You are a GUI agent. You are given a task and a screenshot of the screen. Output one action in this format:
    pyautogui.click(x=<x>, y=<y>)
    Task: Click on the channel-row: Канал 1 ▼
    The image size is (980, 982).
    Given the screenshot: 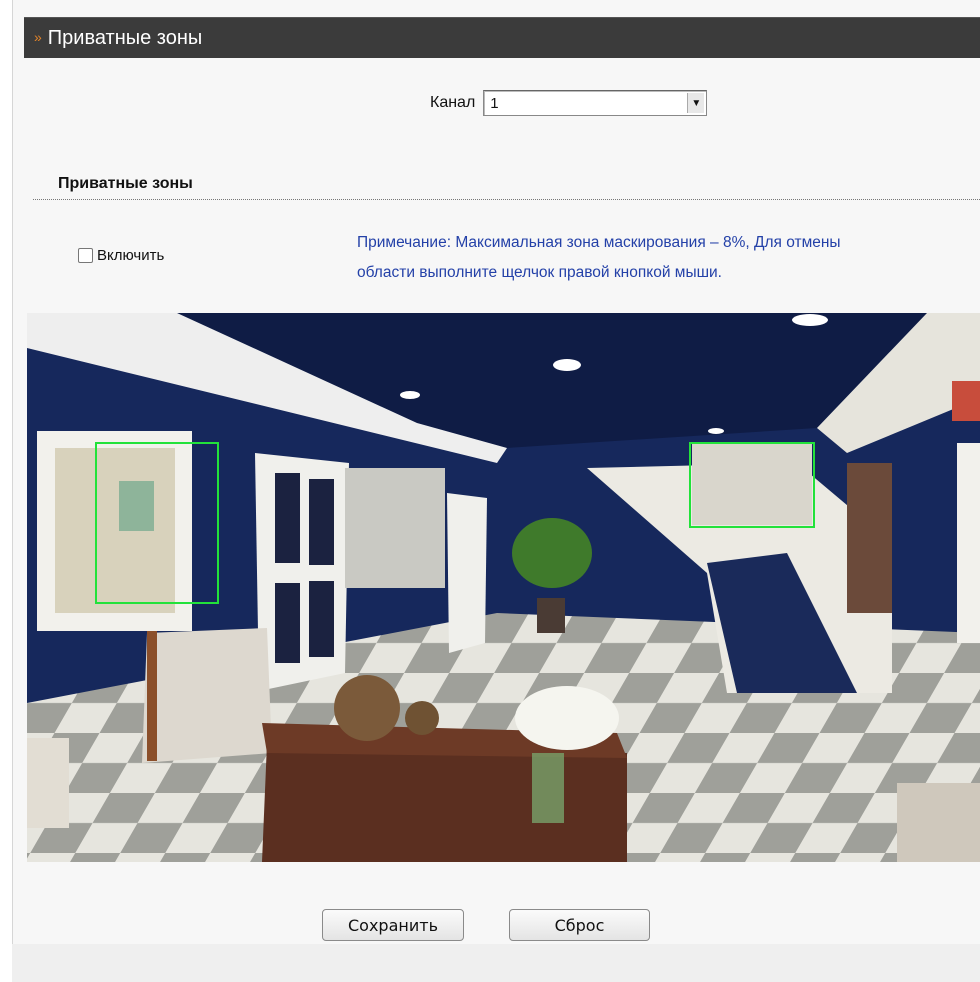 What is the action you would take?
    pyautogui.click(x=569, y=103)
    